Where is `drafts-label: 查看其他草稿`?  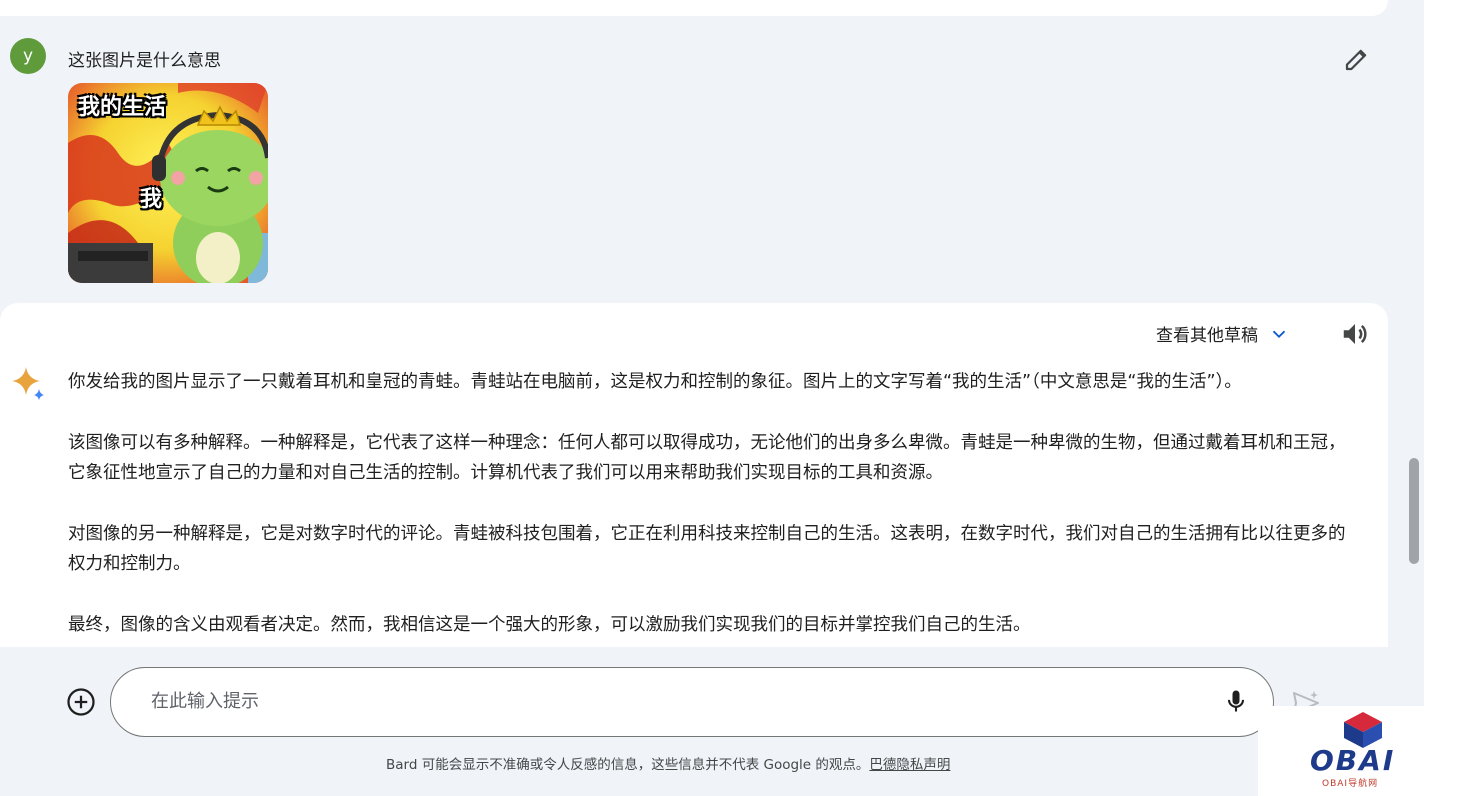
drafts-label: 查看其他草稿 is located at coordinates (1207, 336).